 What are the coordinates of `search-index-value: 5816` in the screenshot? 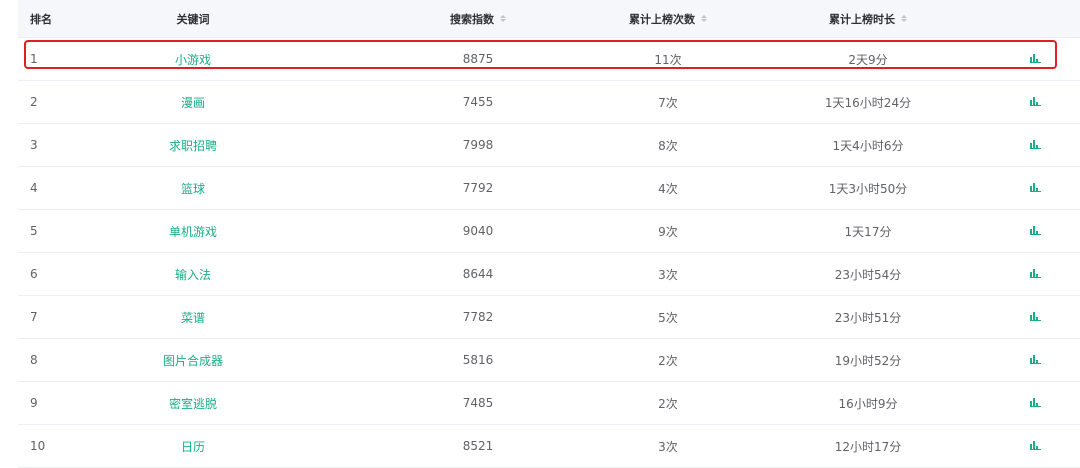 It's located at (478, 360).